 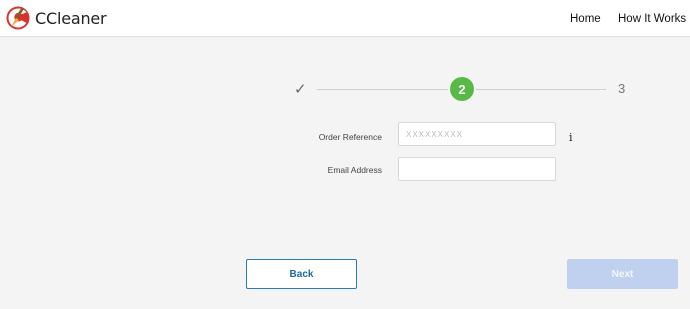 I want to click on brand-logo: CCleaner, so click(x=56, y=18).